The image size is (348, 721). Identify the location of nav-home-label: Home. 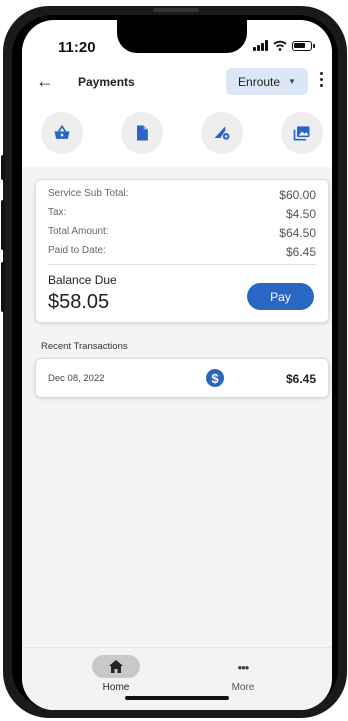
(116, 687).